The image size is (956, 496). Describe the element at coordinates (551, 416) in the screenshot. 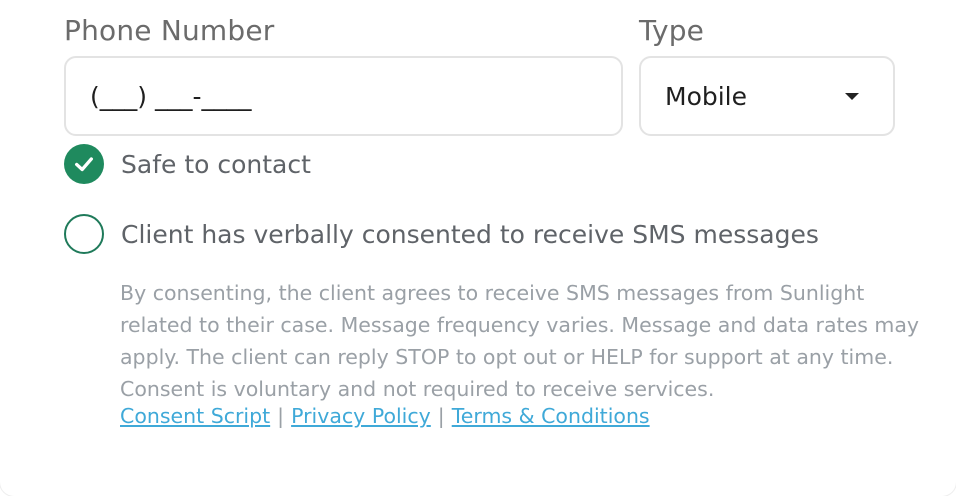

I see `terms-conditions-link: Terms & Conditions` at that location.